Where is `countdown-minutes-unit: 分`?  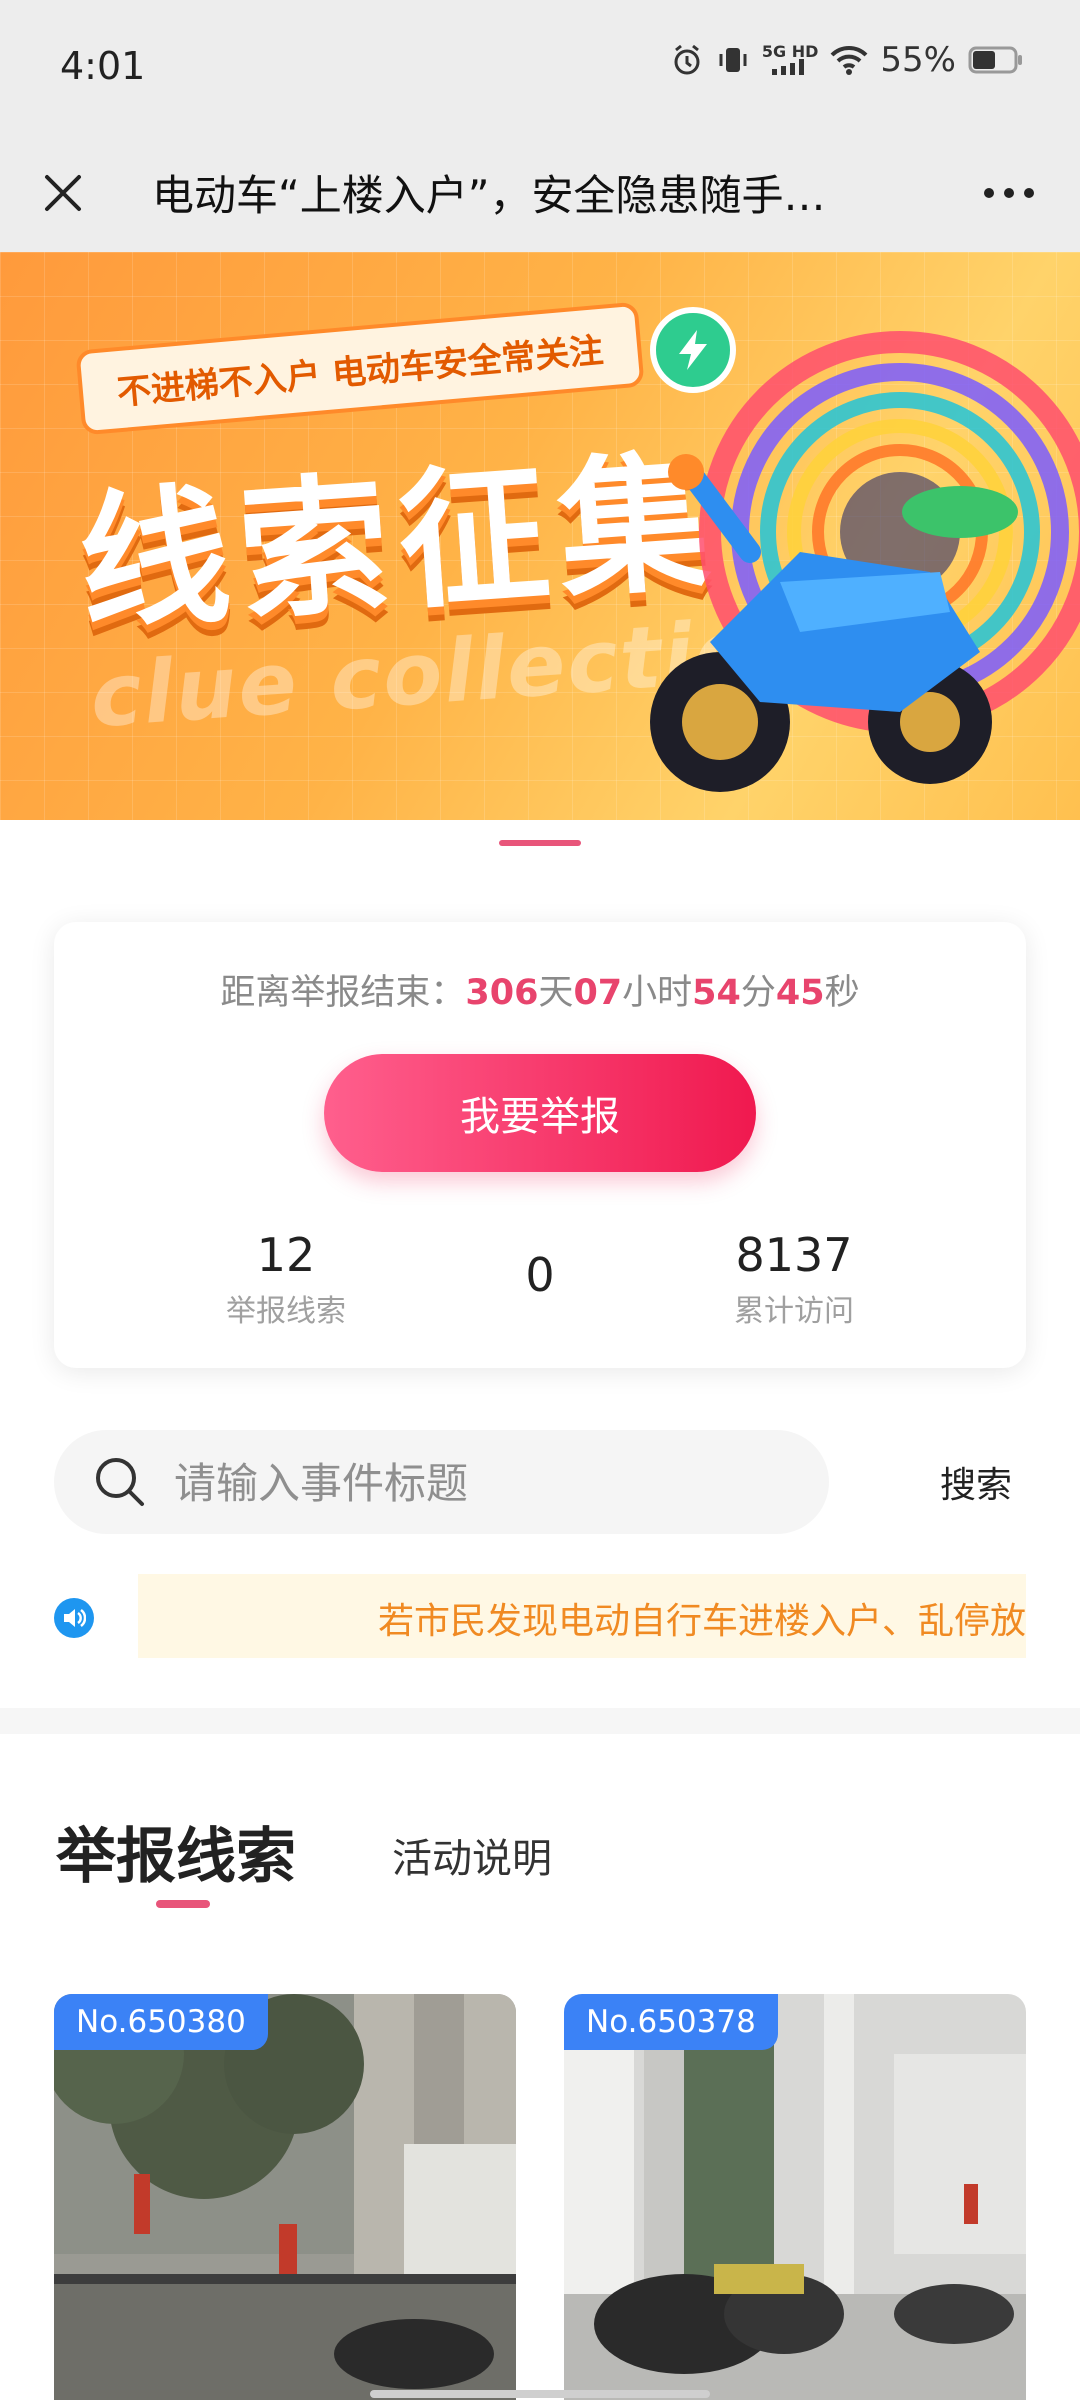
countdown-minutes-unit: 分 is located at coordinates (758, 993).